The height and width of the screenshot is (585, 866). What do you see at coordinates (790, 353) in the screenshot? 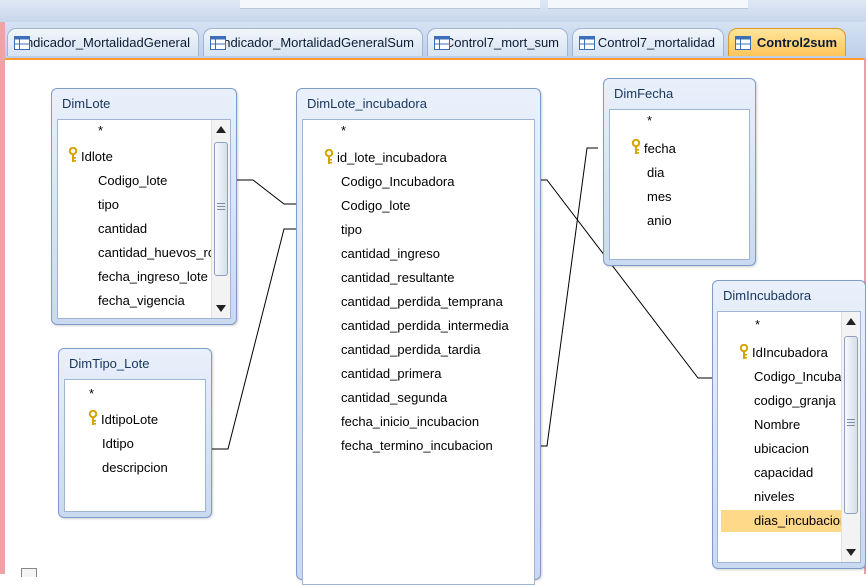
I see `field-idincubadora: IdIncubadora` at bounding box center [790, 353].